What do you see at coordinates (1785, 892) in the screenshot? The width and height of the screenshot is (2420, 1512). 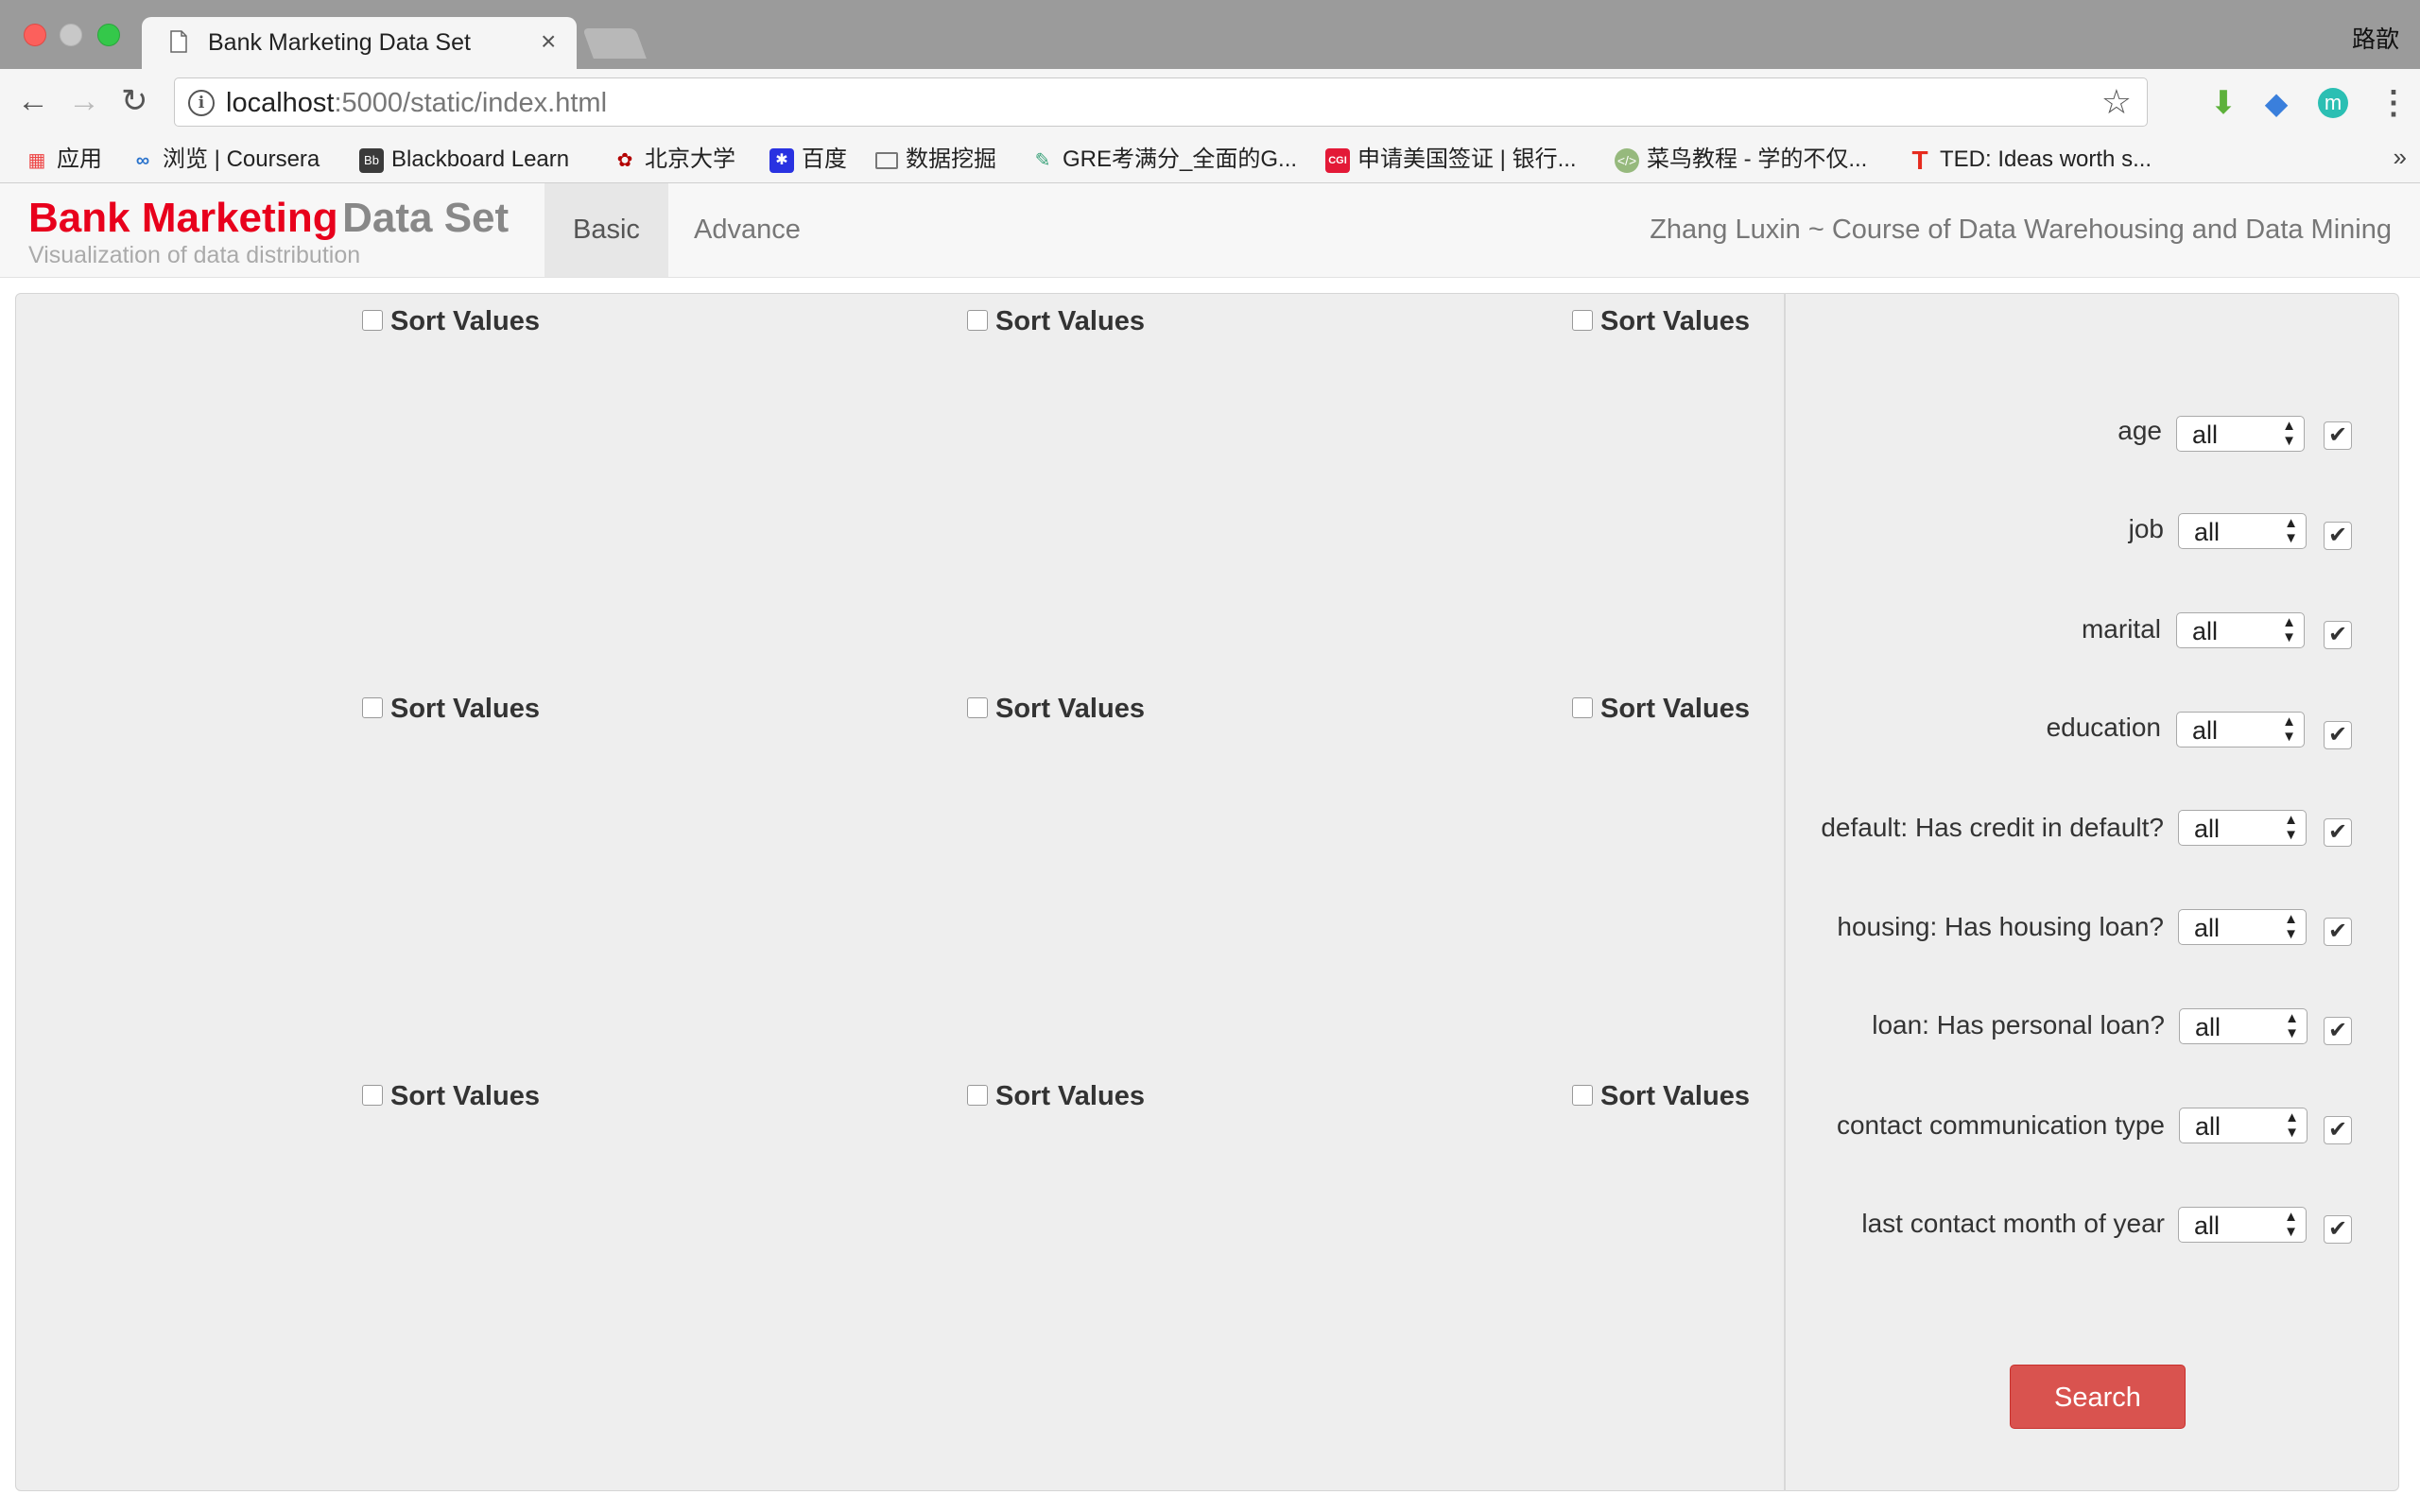 I see `panel-divider` at bounding box center [1785, 892].